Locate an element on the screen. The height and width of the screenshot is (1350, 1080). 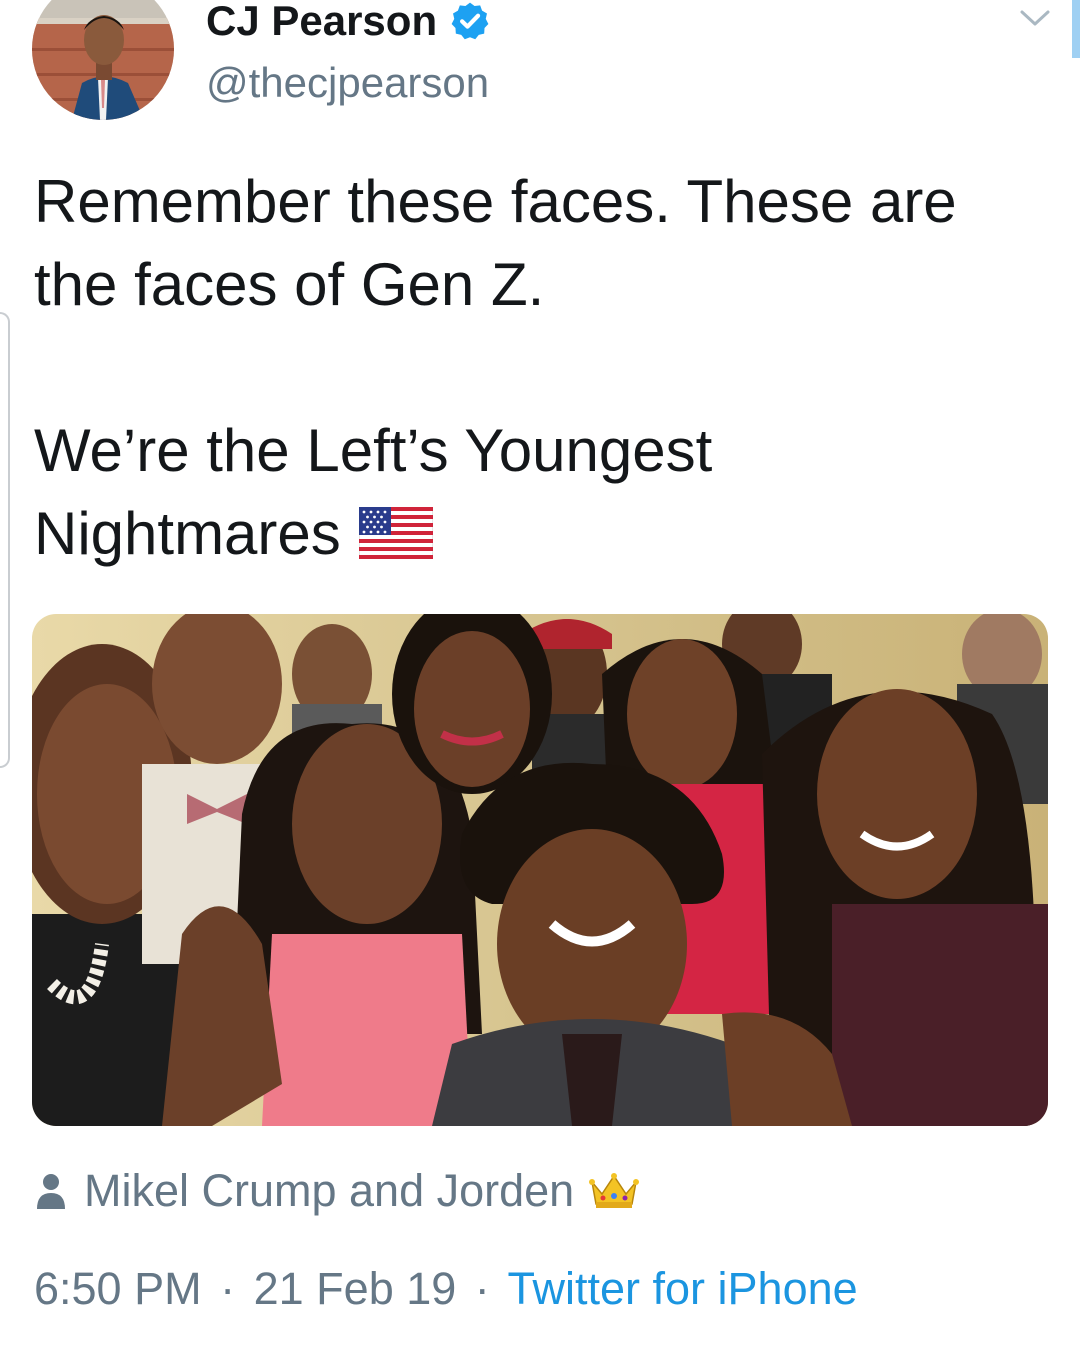
crown-emoji is located at coordinates (614, 1190).